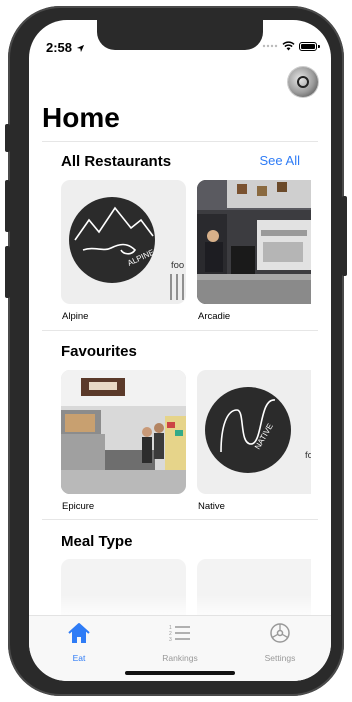 This screenshot has width=352, height=702. I want to click on battery-level, so click(308, 46).